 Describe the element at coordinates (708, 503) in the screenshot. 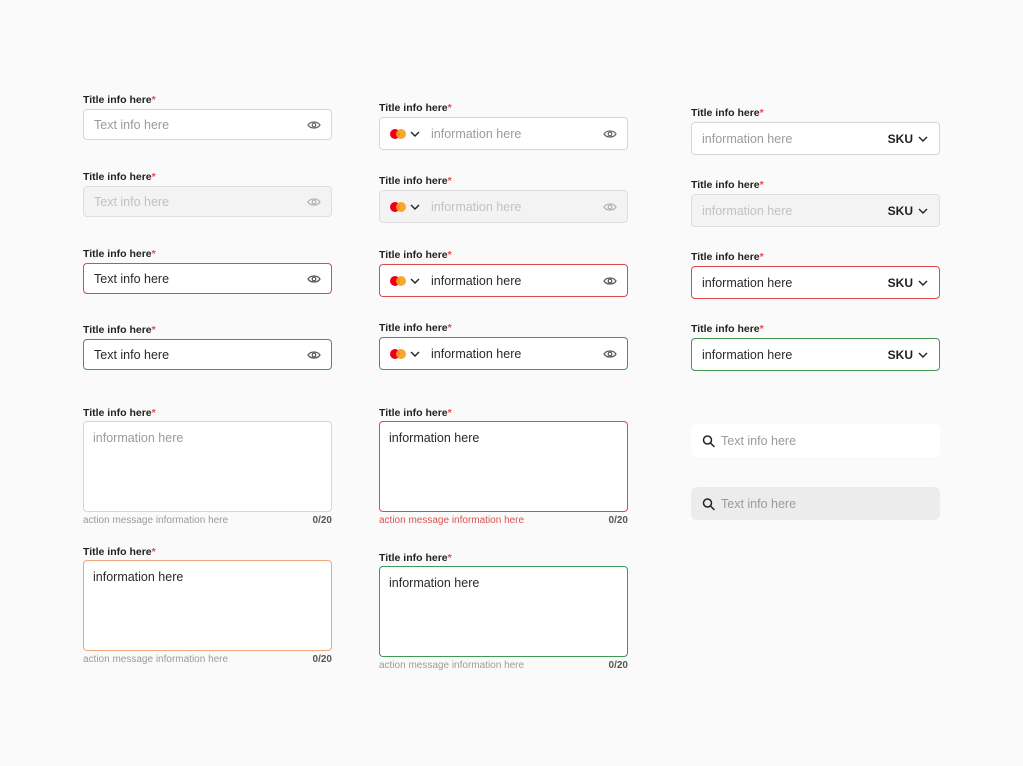

I see `search-icon` at that location.